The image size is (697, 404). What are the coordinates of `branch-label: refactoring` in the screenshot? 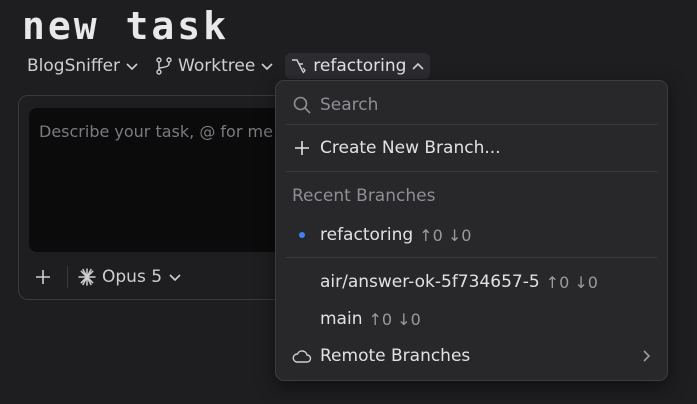 It's located at (360, 66).